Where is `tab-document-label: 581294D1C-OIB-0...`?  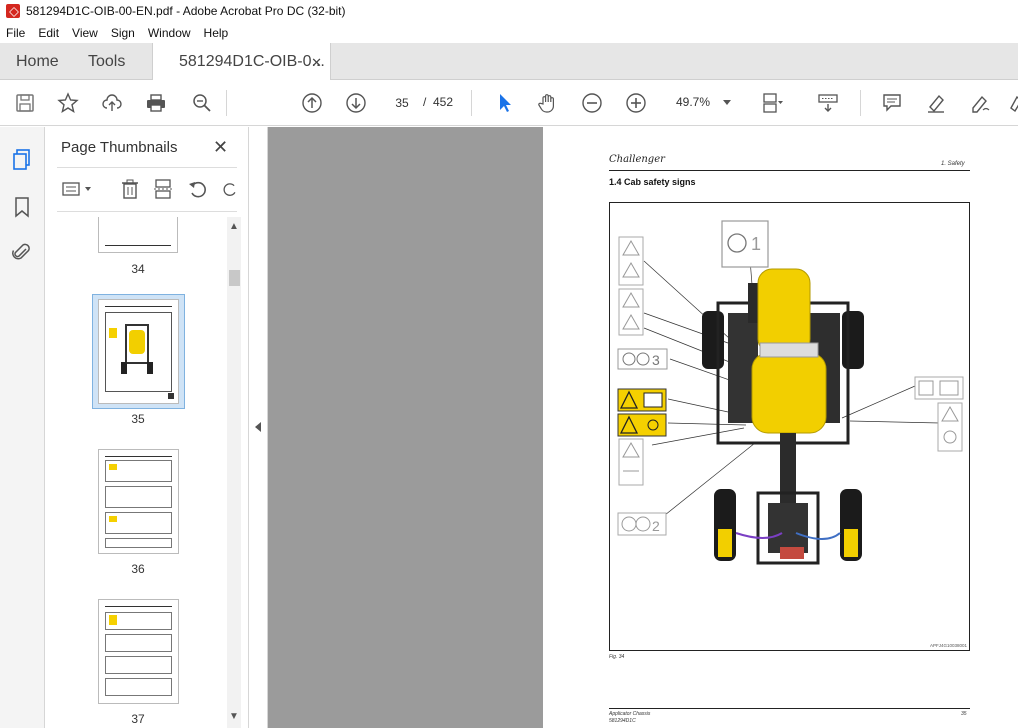
tab-document-label: 581294D1C-OIB-0... is located at coordinates (252, 61).